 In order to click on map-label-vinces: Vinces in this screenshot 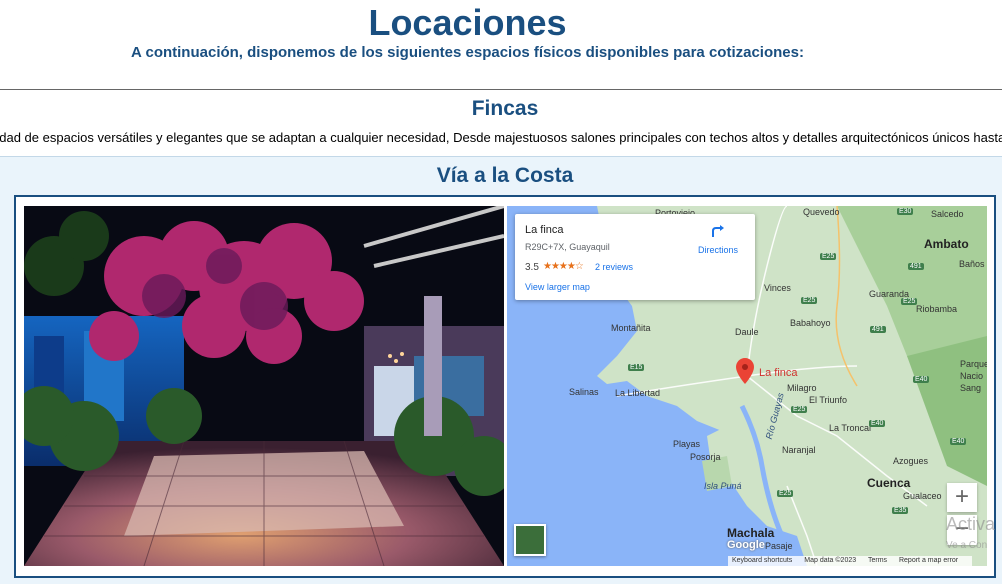, I will do `click(777, 288)`.